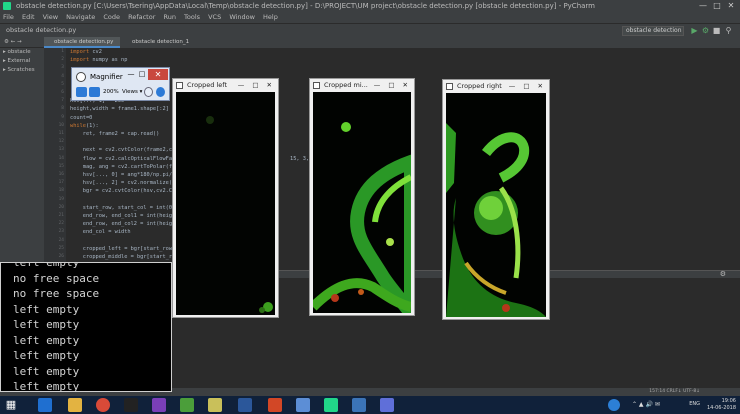  What do you see at coordinates (359, 405) in the screenshot?
I see `python-icon` at bounding box center [359, 405].